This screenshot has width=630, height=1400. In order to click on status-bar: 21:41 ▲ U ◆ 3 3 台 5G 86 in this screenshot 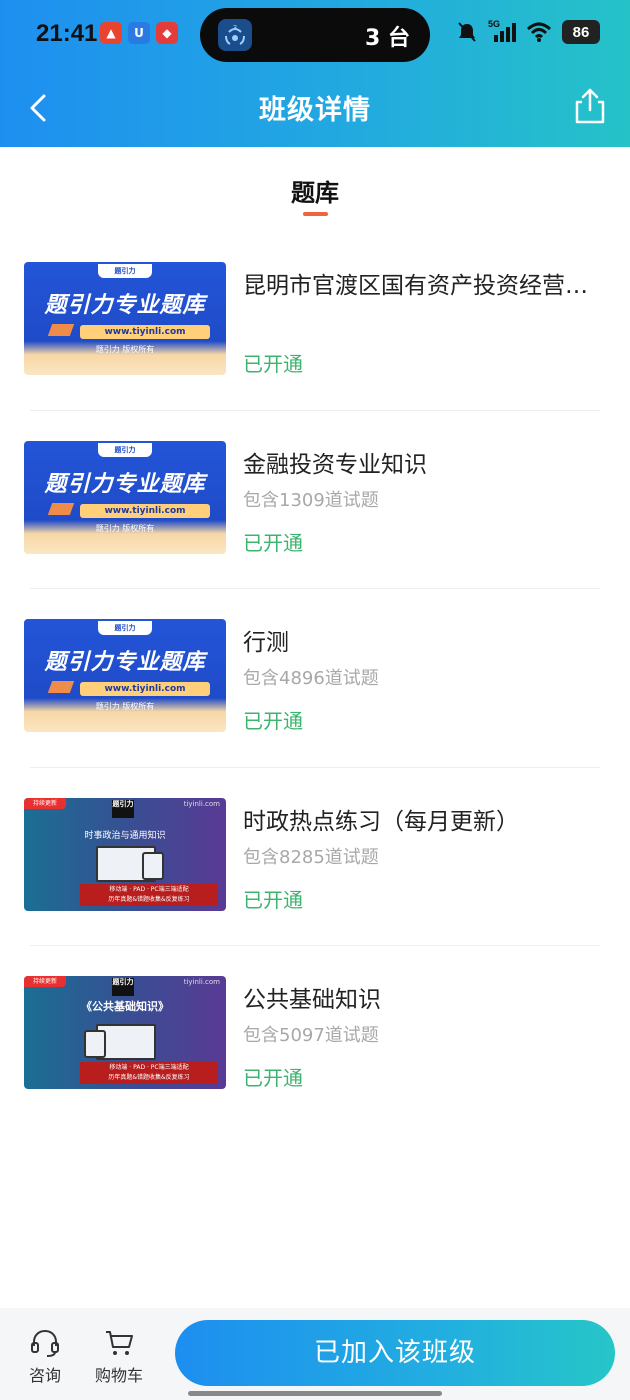, I will do `click(315, 33)`.